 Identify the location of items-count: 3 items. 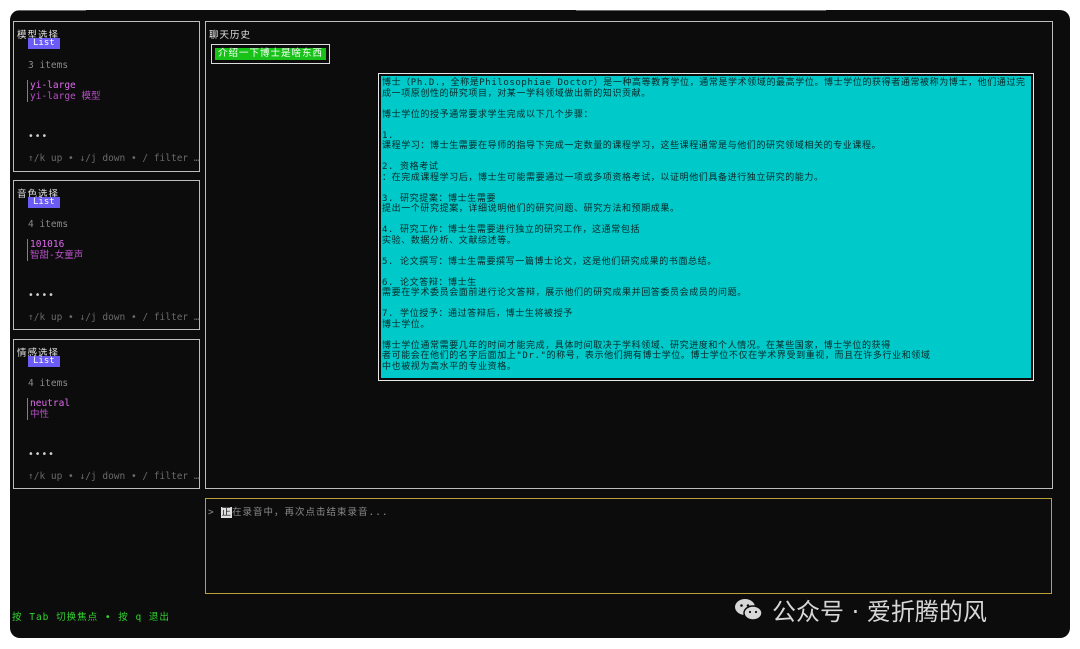
(48, 65).